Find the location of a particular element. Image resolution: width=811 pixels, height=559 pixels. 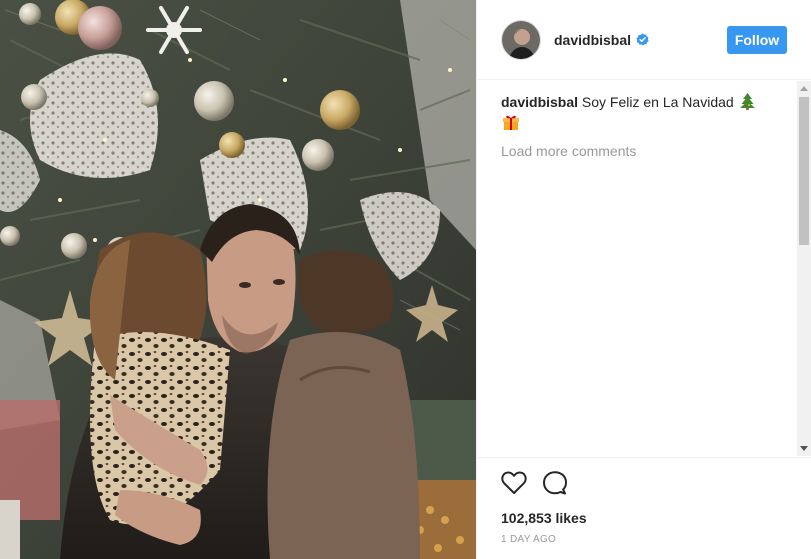

scroll-down-arrow-icon is located at coordinates (804, 448).